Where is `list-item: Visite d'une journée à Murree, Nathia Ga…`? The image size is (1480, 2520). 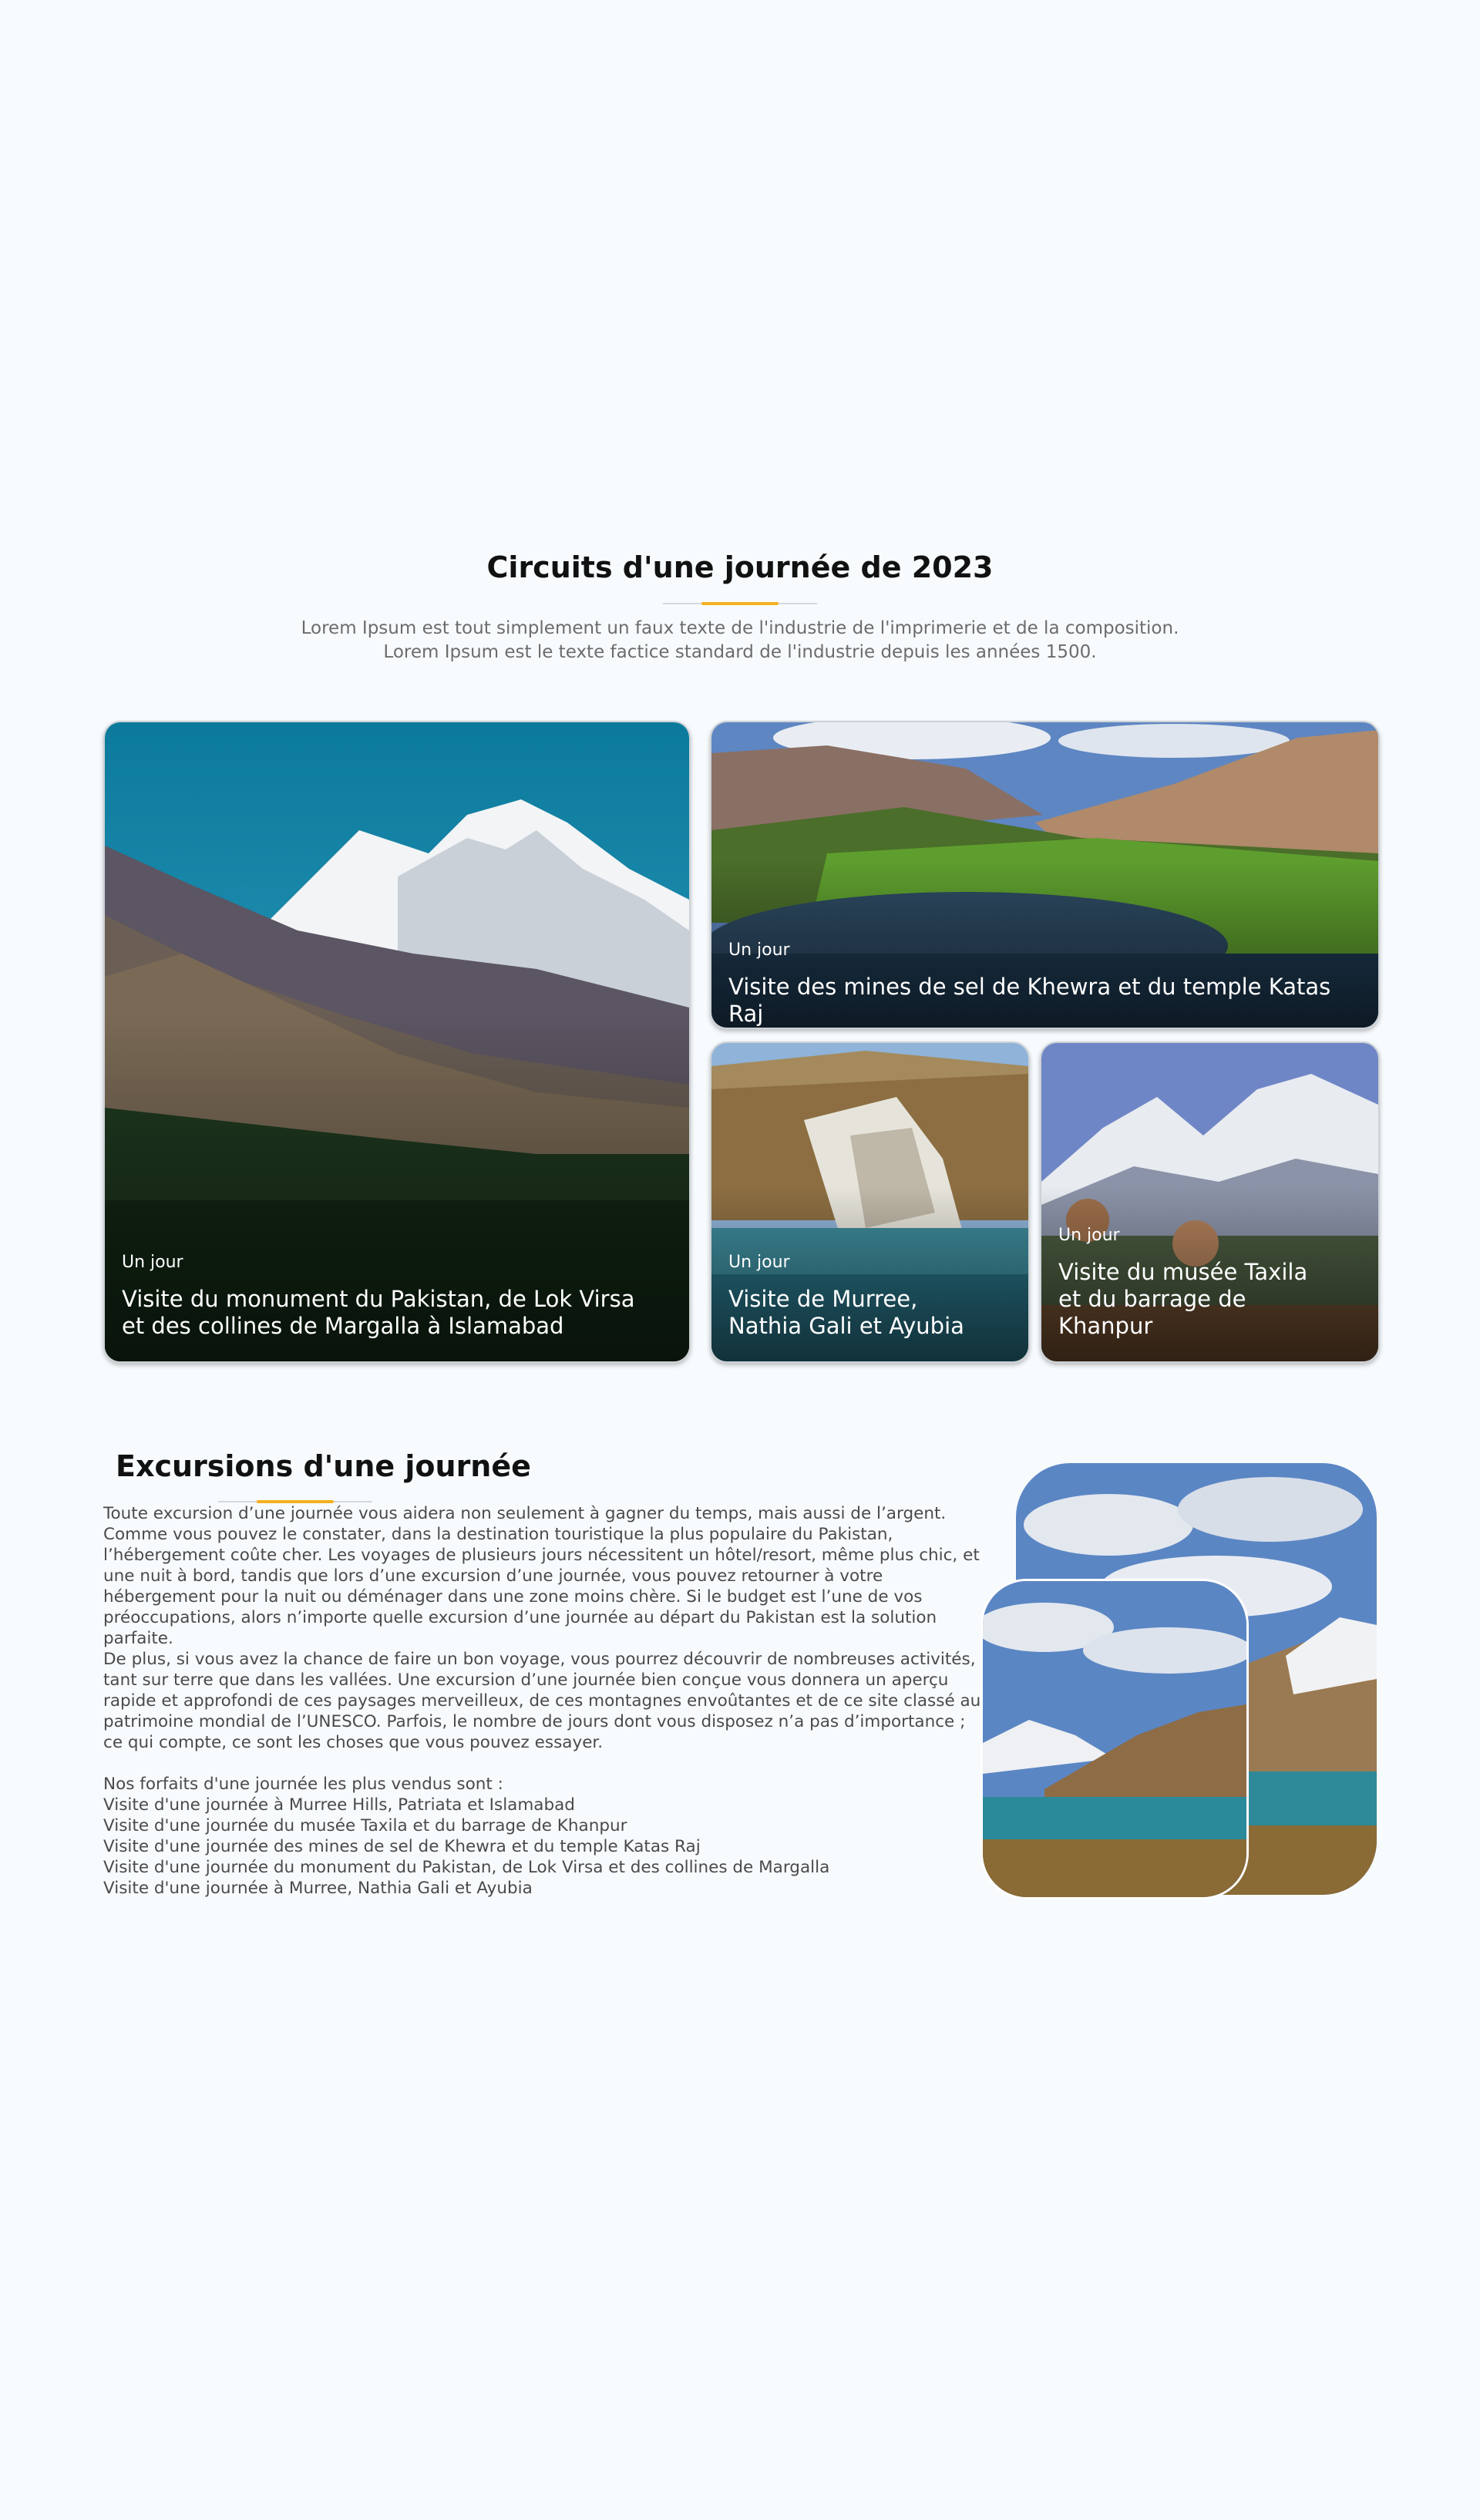 list-item: Visite d'une journée à Murree, Nathia Ga… is located at coordinates (318, 1889).